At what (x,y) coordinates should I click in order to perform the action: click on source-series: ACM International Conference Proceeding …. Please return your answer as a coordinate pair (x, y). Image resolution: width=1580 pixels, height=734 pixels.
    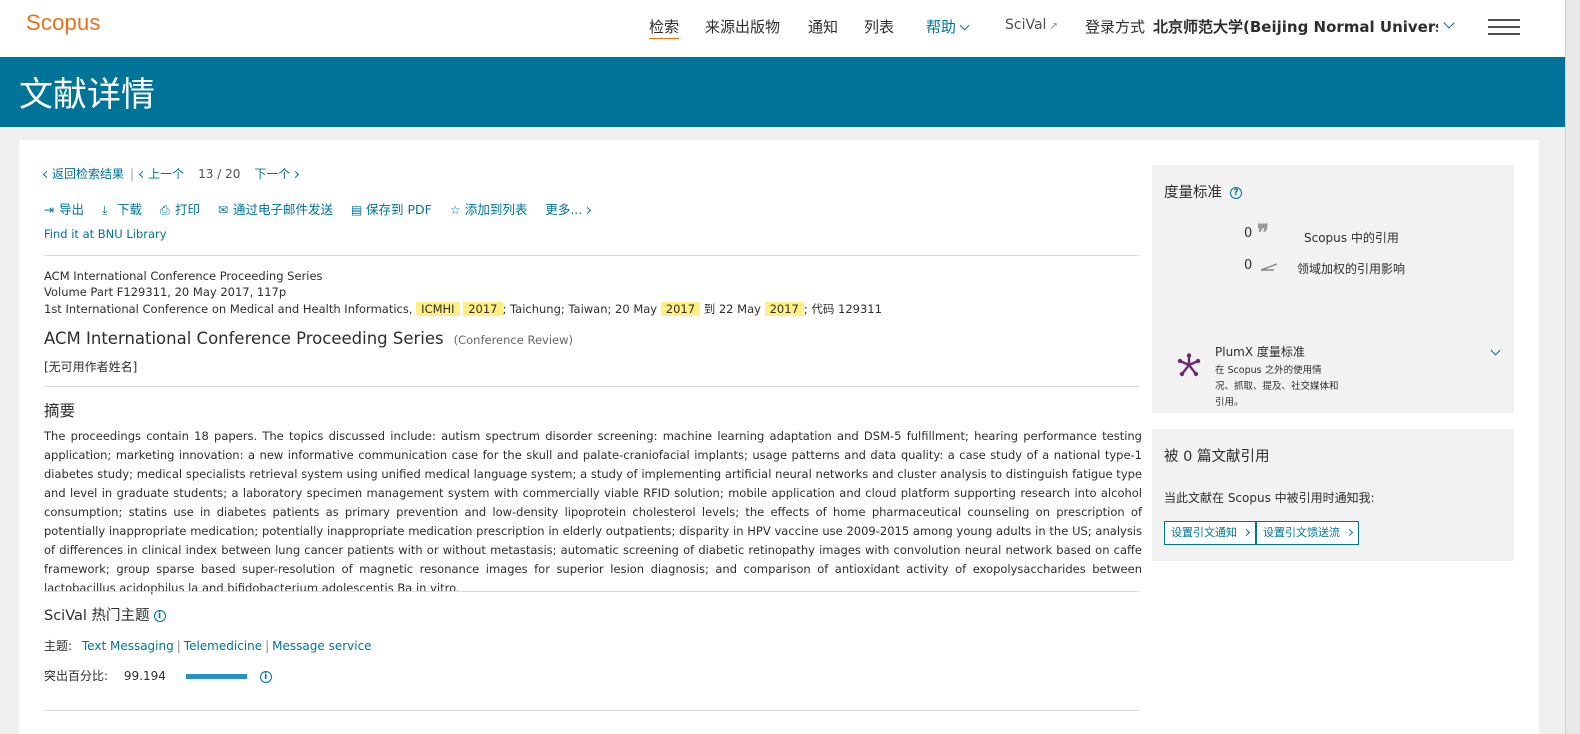
    Looking at the image, I should click on (183, 276).